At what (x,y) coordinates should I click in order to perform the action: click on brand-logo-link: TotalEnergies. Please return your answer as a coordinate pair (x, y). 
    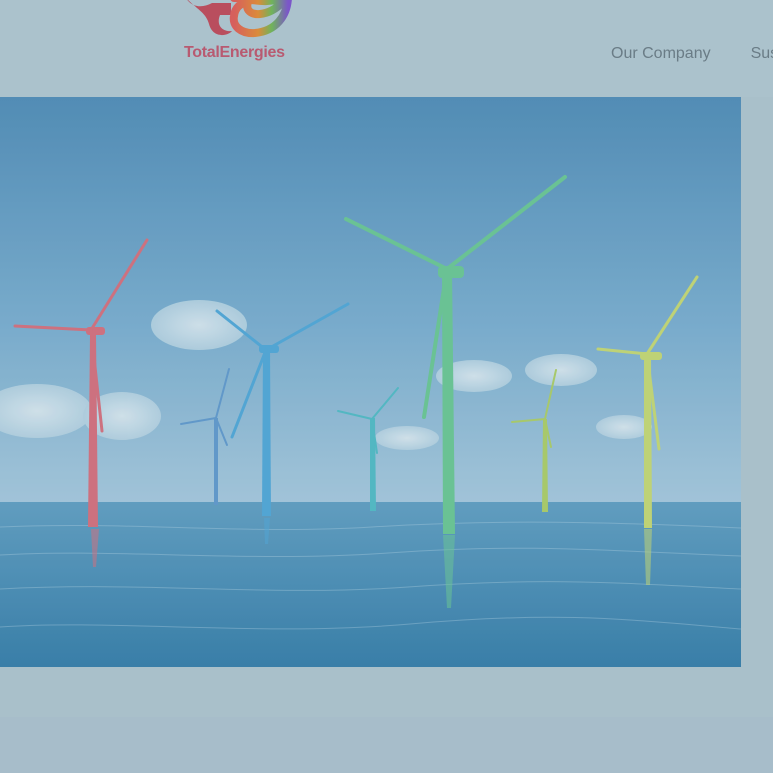
    Looking at the image, I should click on (239, 32).